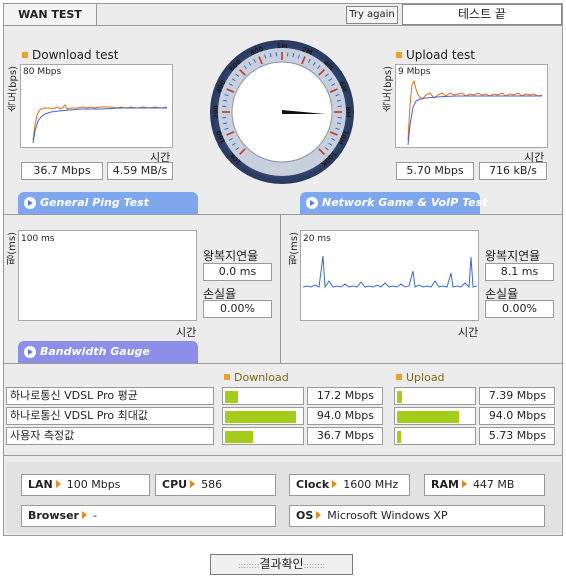 The image size is (566, 579). Describe the element at coordinates (38, 239) in the screenshot. I see `ping-scale-label: 100 ms` at that location.